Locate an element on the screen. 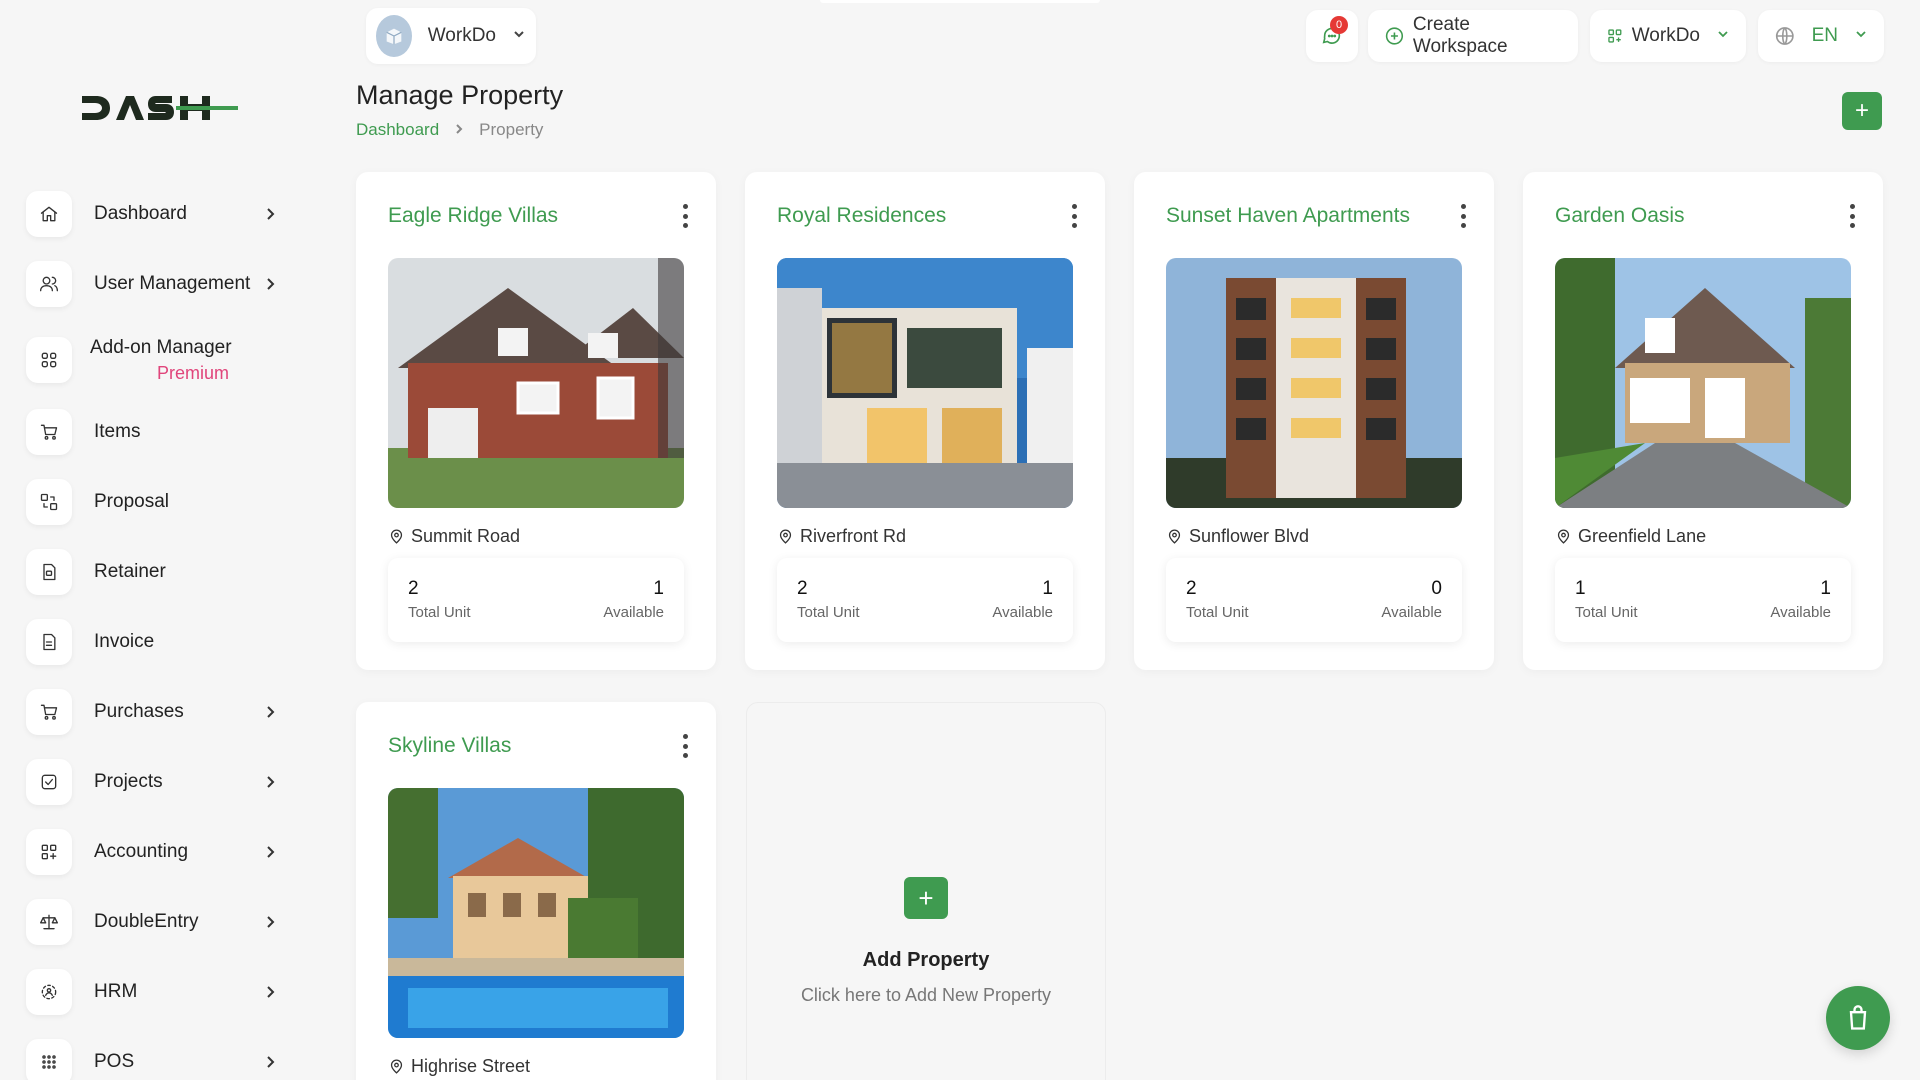 This screenshot has height=1080, width=1920. sidebar-item-hrm: HRM is located at coordinates (161, 992).